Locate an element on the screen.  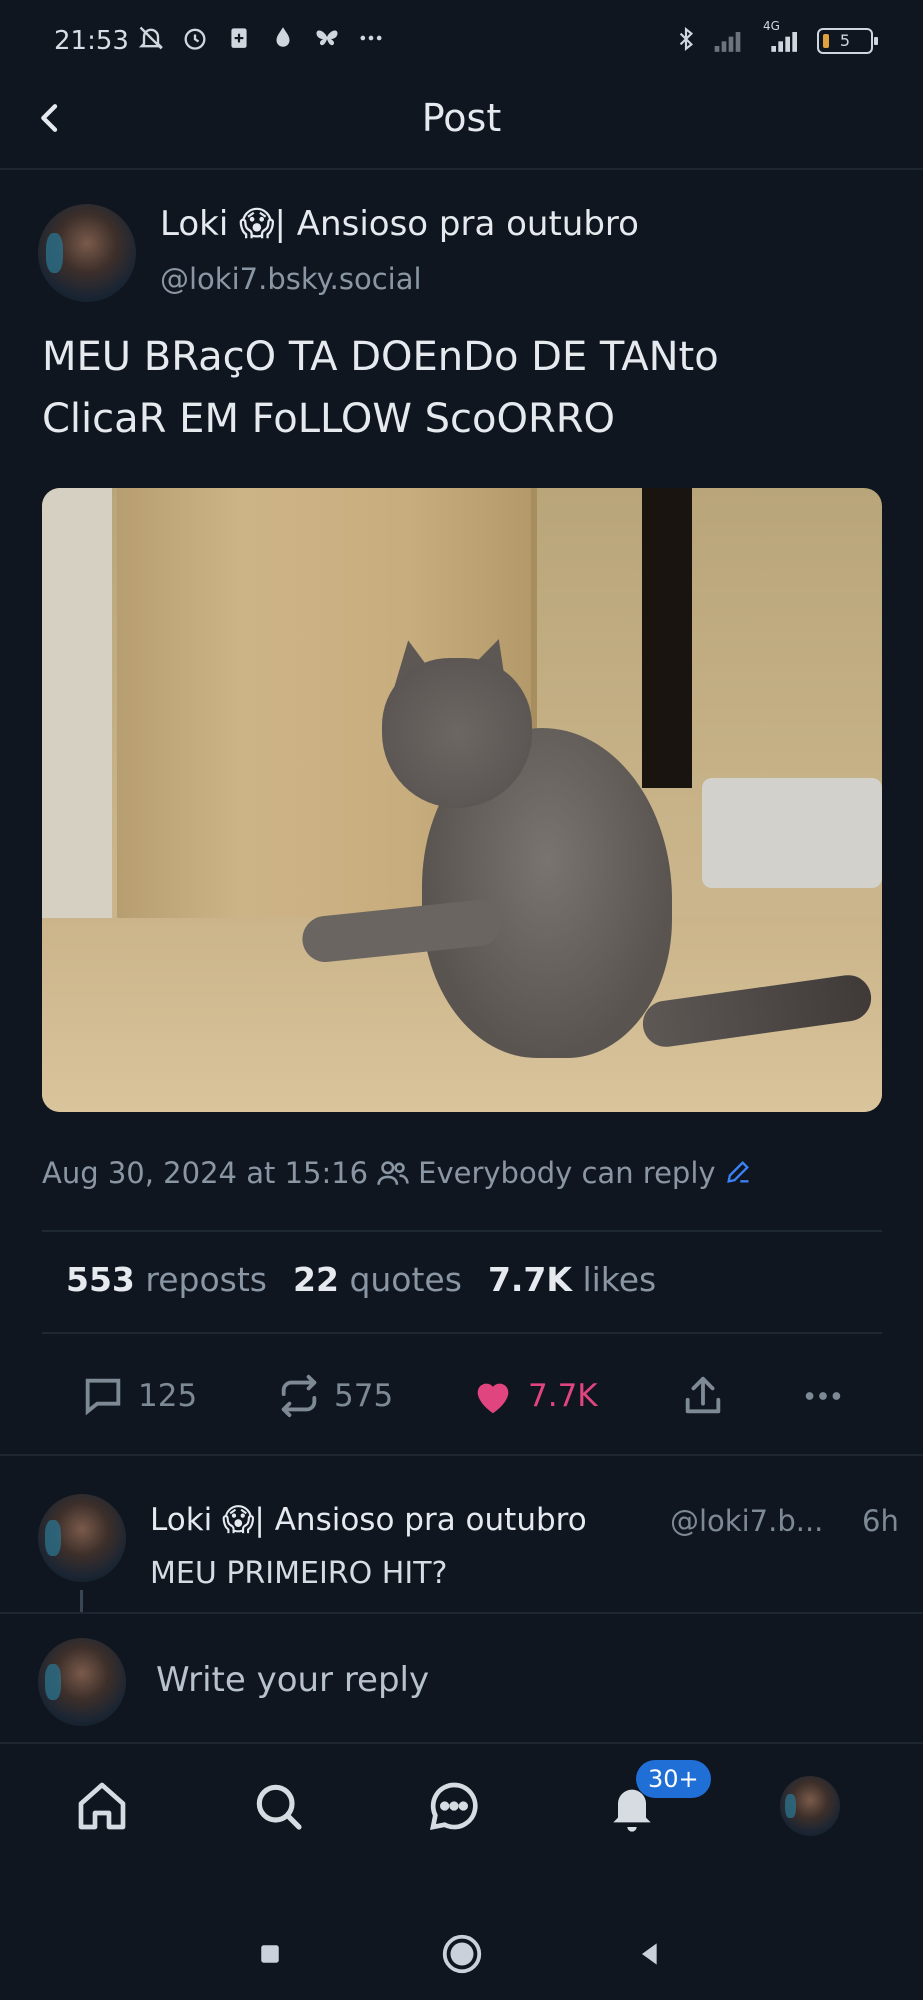
reply-button: 125 is located at coordinates (138, 1396).